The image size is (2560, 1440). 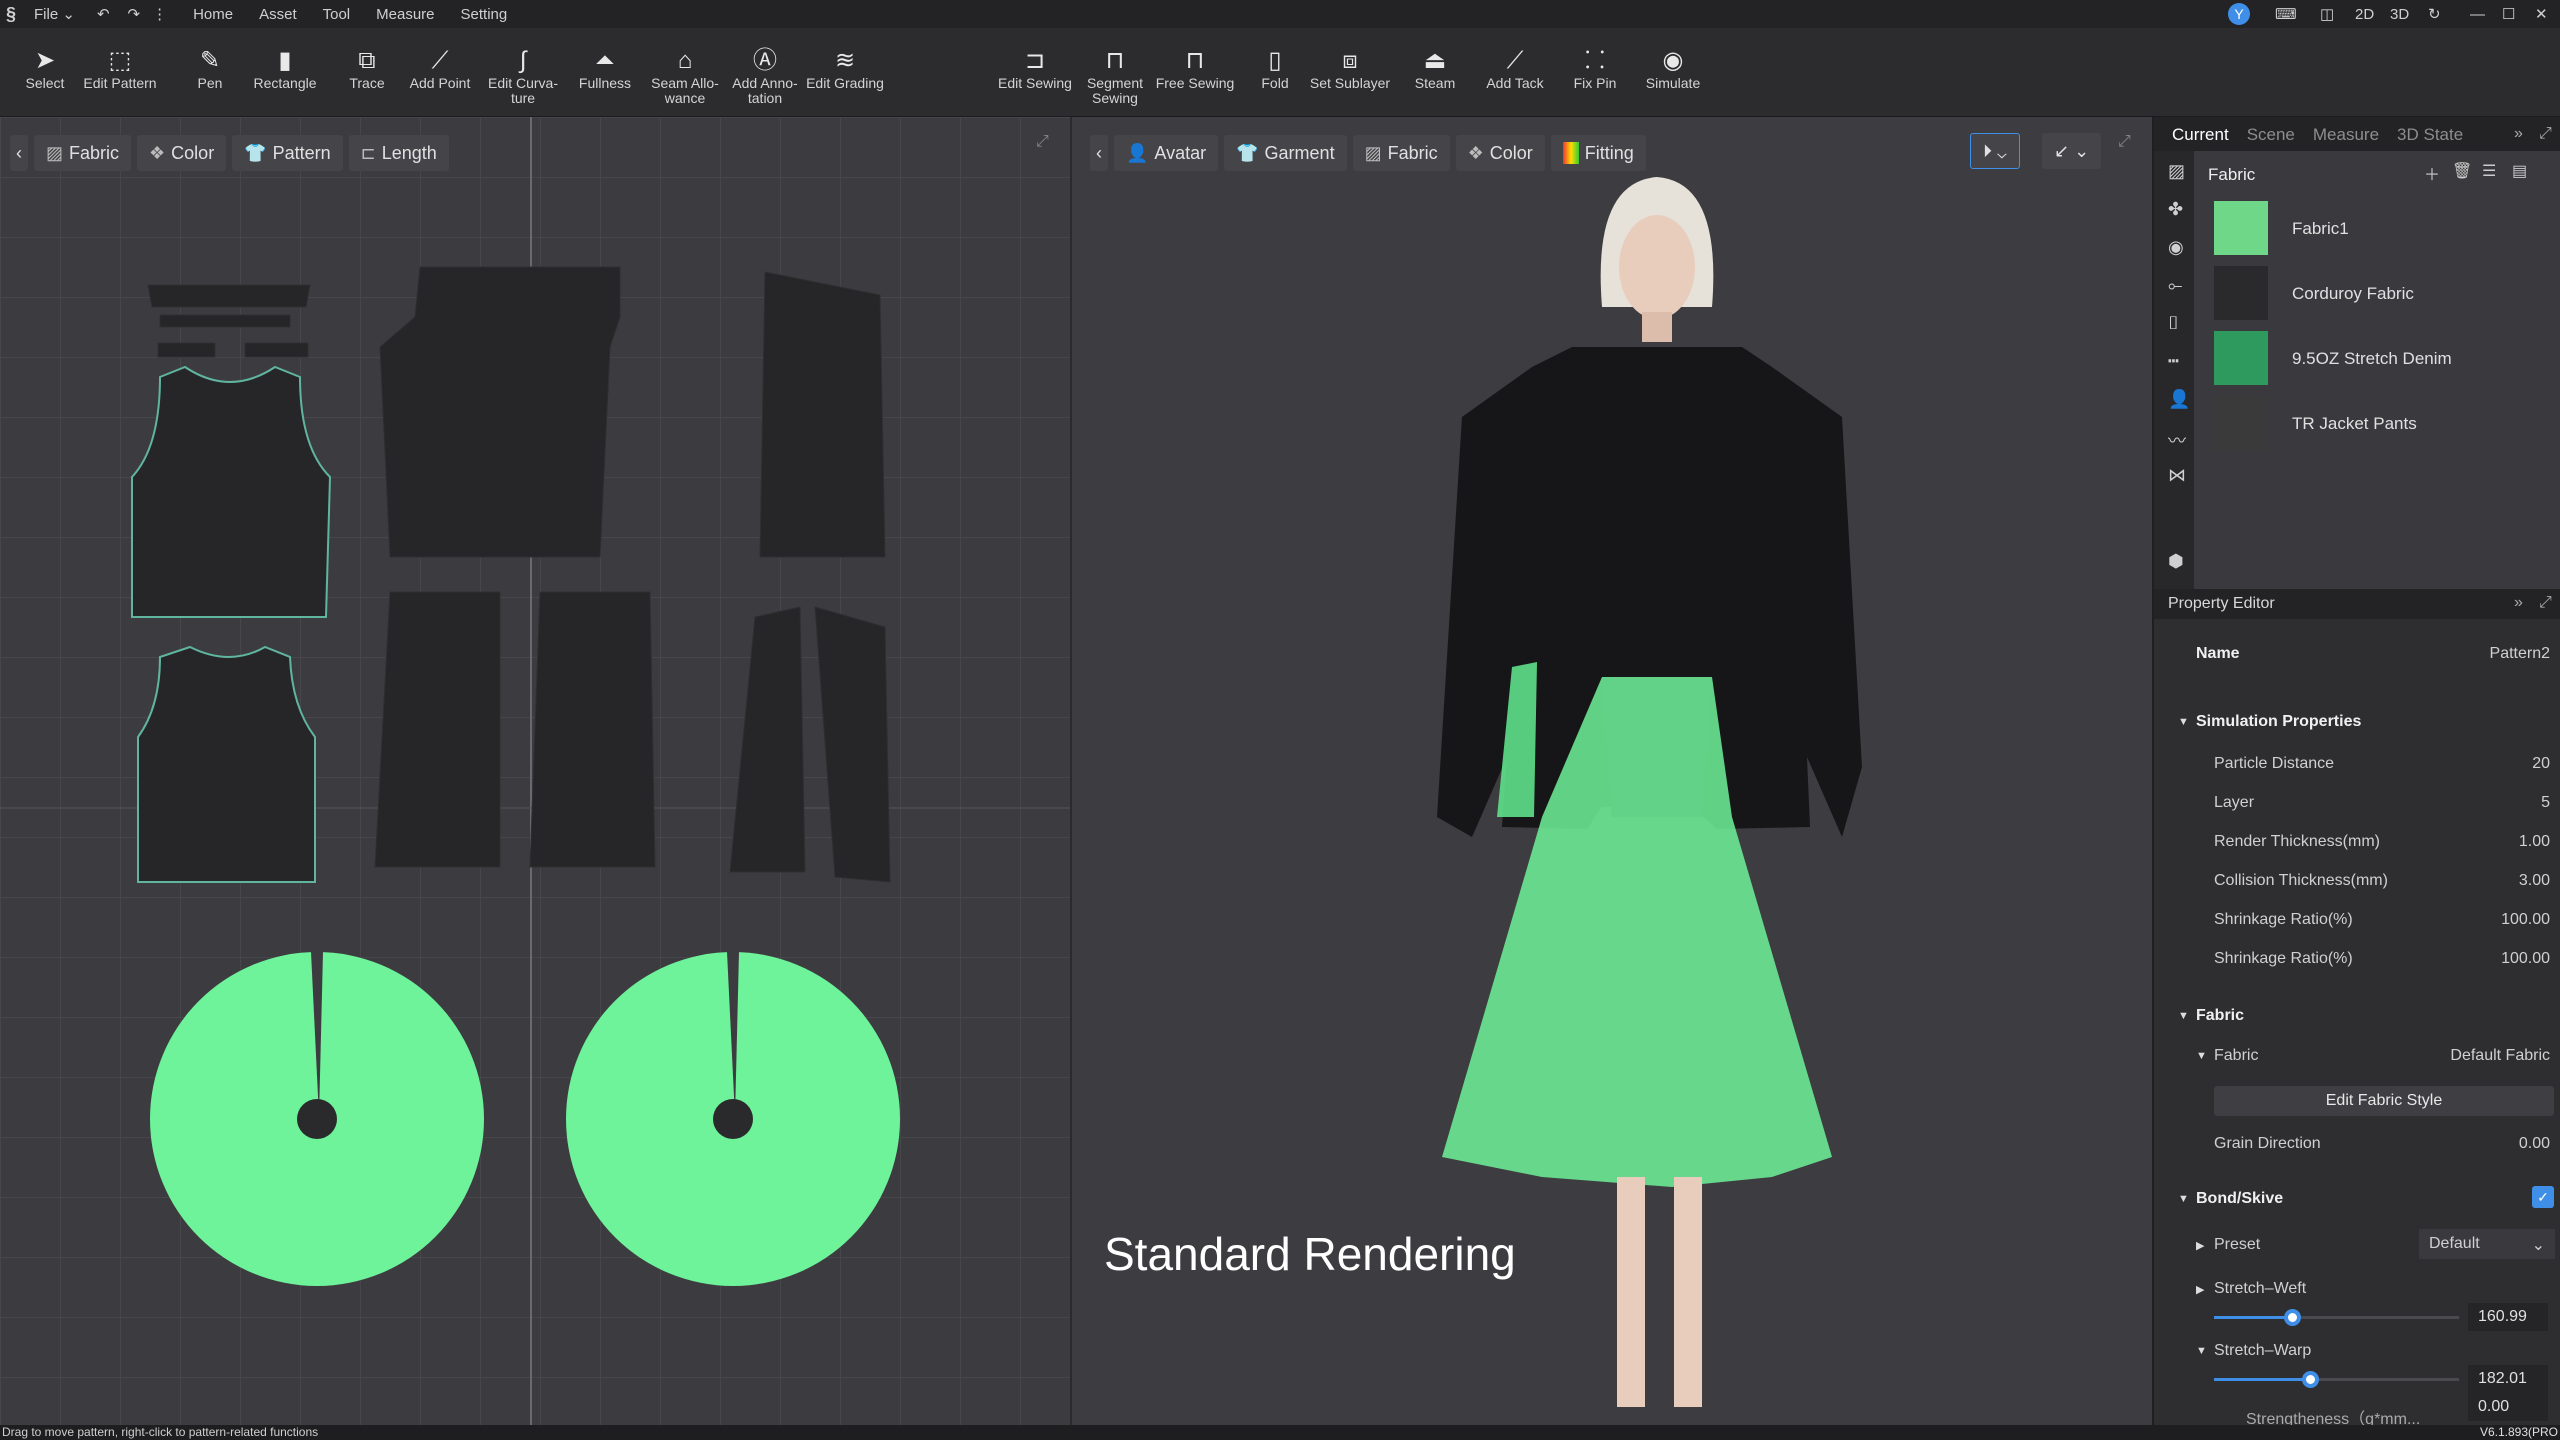 What do you see at coordinates (1515, 68) in the screenshot?
I see `tool-add-tack: ⟋ Add Tack` at bounding box center [1515, 68].